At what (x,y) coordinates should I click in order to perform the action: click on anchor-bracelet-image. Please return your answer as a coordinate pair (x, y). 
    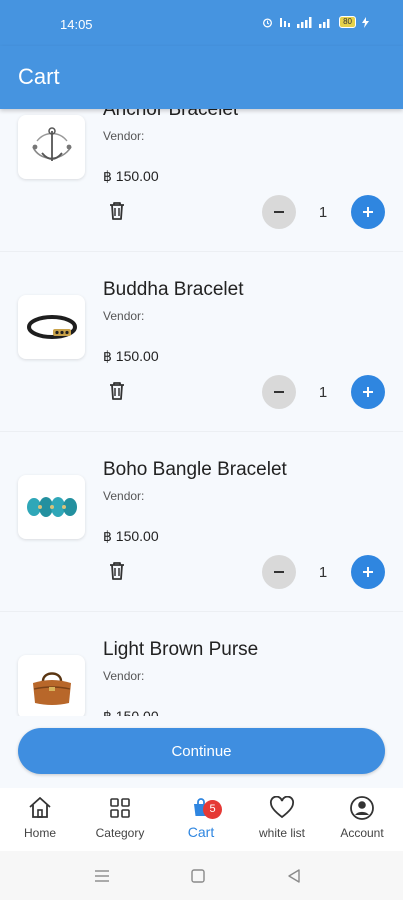
    Looking at the image, I should click on (51, 147).